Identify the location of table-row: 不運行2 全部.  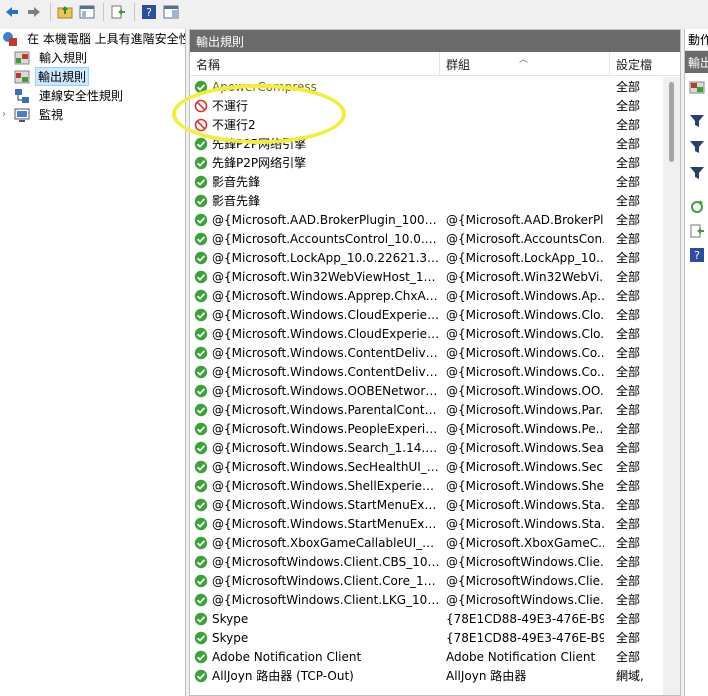
(426, 124).